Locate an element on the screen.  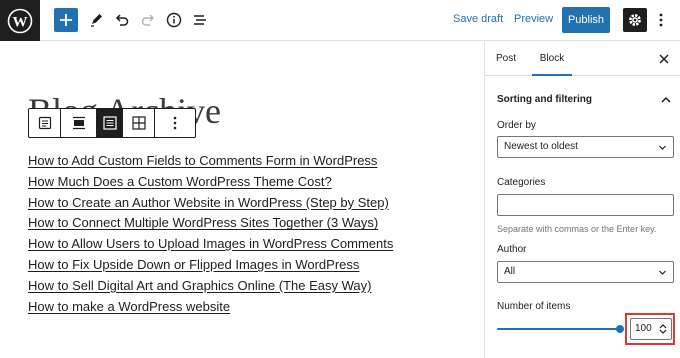
panel-title: Sorting and filtering is located at coordinates (544, 99).